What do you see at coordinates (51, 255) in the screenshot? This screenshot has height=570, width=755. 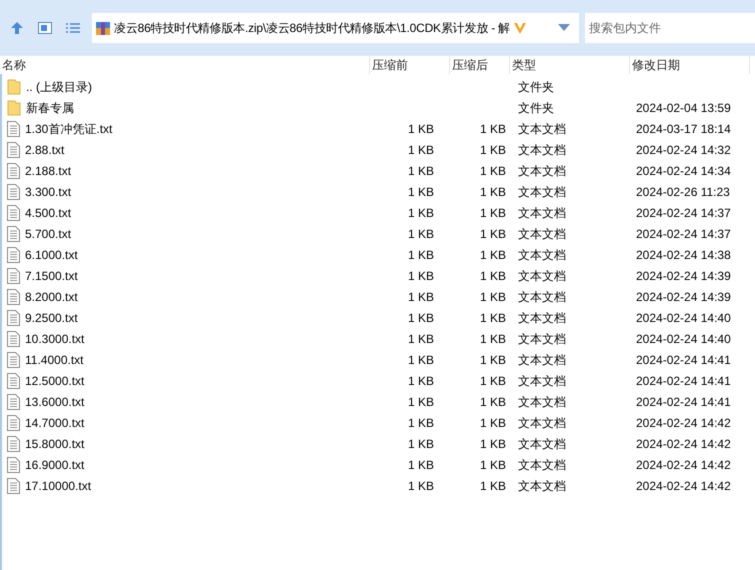 I see `file-name: 6.1000.txt` at bounding box center [51, 255].